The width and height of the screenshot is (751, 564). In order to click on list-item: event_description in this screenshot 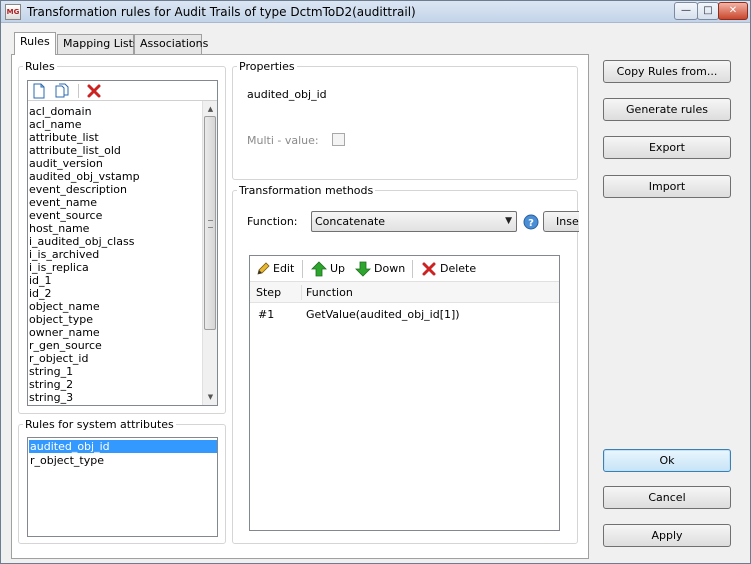, I will do `click(115, 189)`.